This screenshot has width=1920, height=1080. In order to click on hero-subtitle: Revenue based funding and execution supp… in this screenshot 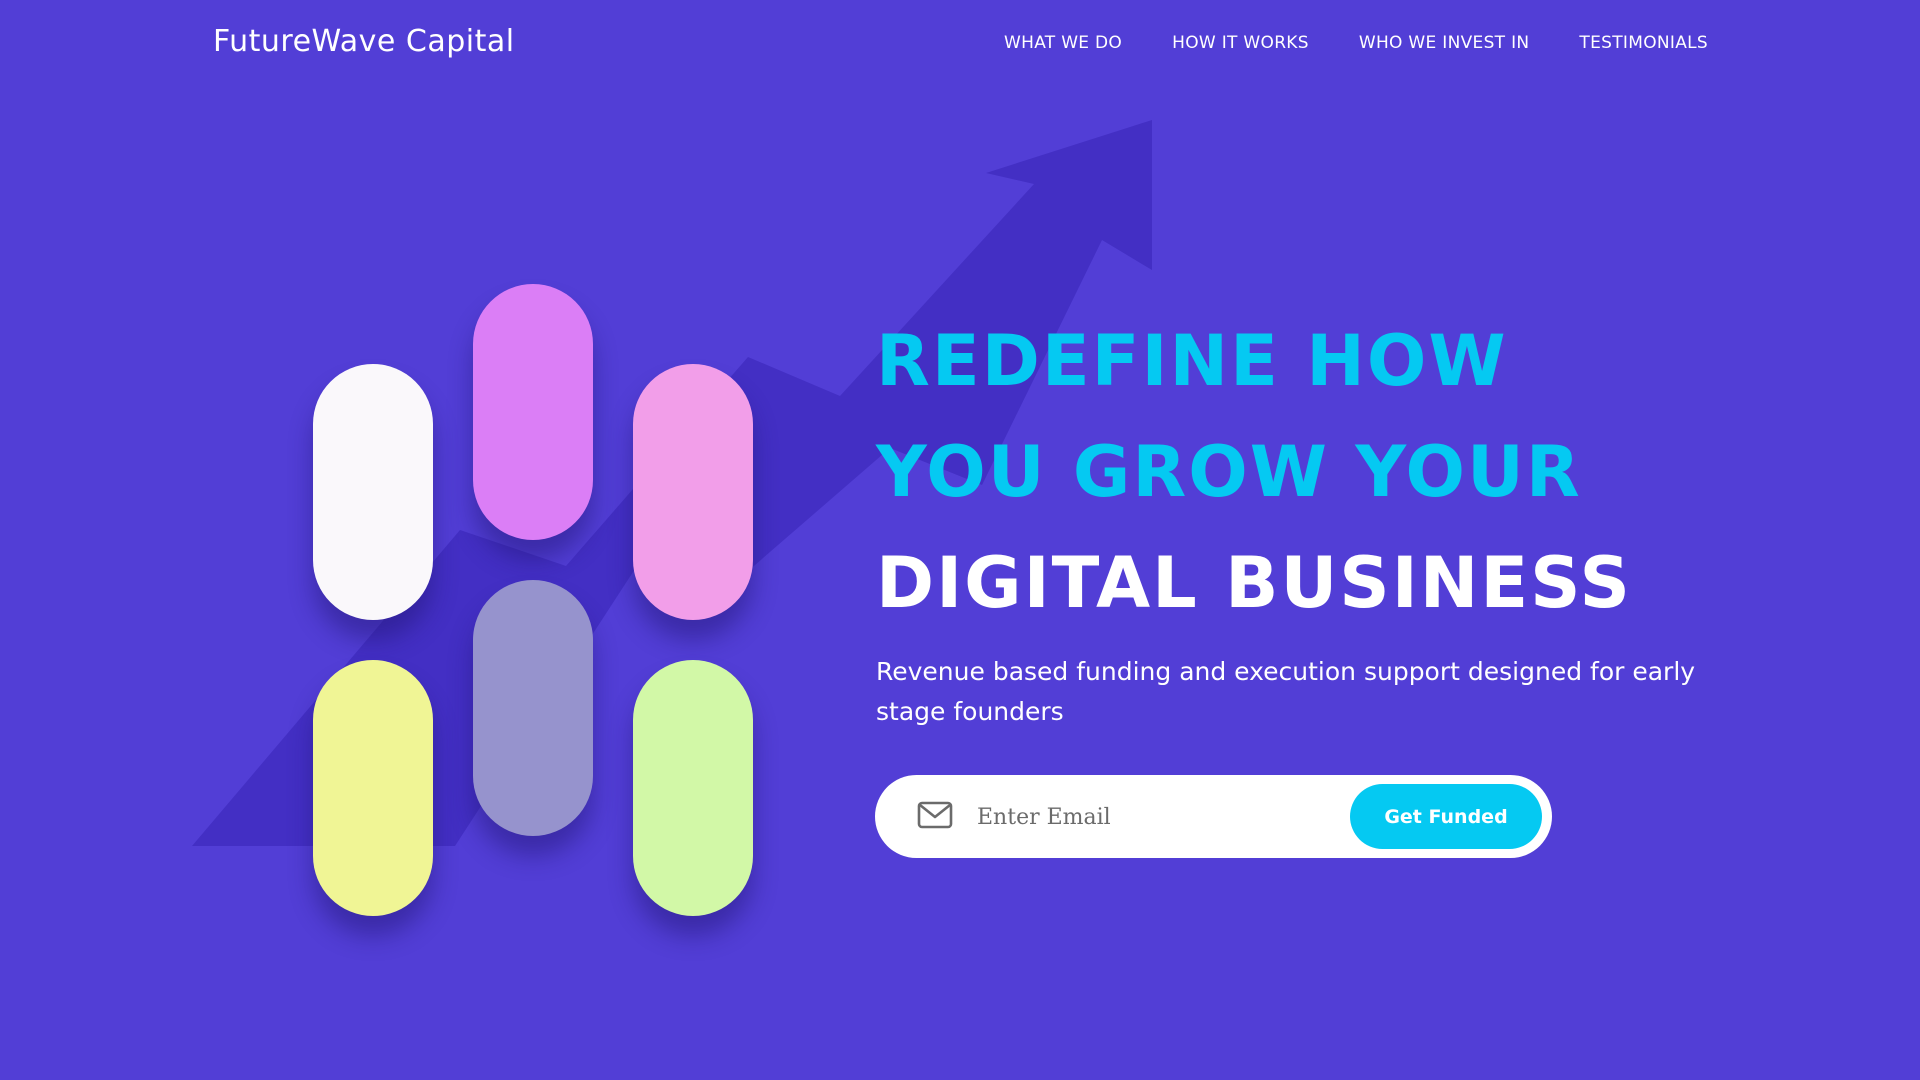, I will do `click(1286, 691)`.